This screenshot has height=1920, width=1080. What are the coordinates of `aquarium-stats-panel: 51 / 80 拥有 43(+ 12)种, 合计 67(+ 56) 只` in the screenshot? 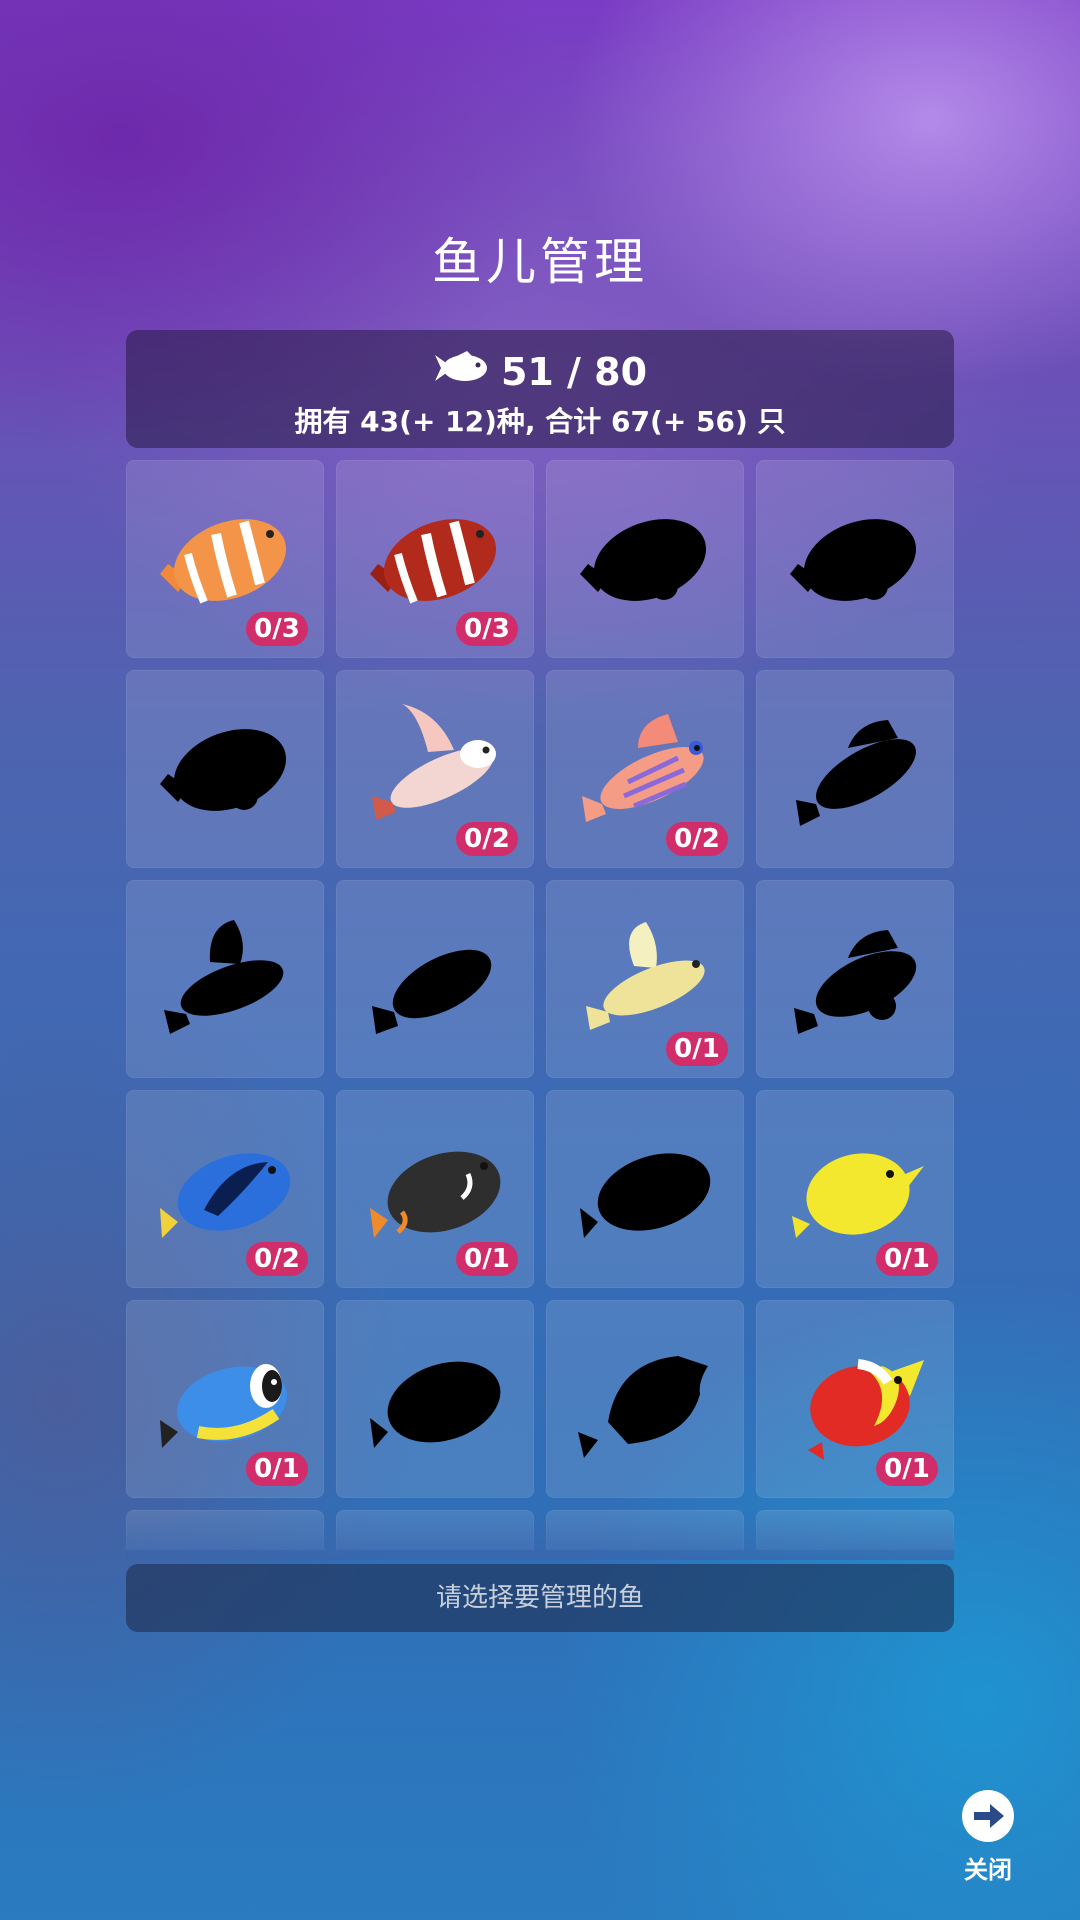 It's located at (540, 389).